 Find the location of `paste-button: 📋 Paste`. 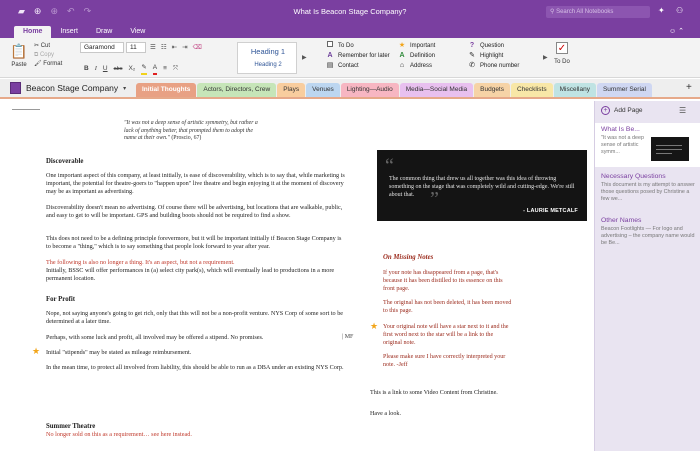

paste-button: 📋 Paste is located at coordinates (19, 55).